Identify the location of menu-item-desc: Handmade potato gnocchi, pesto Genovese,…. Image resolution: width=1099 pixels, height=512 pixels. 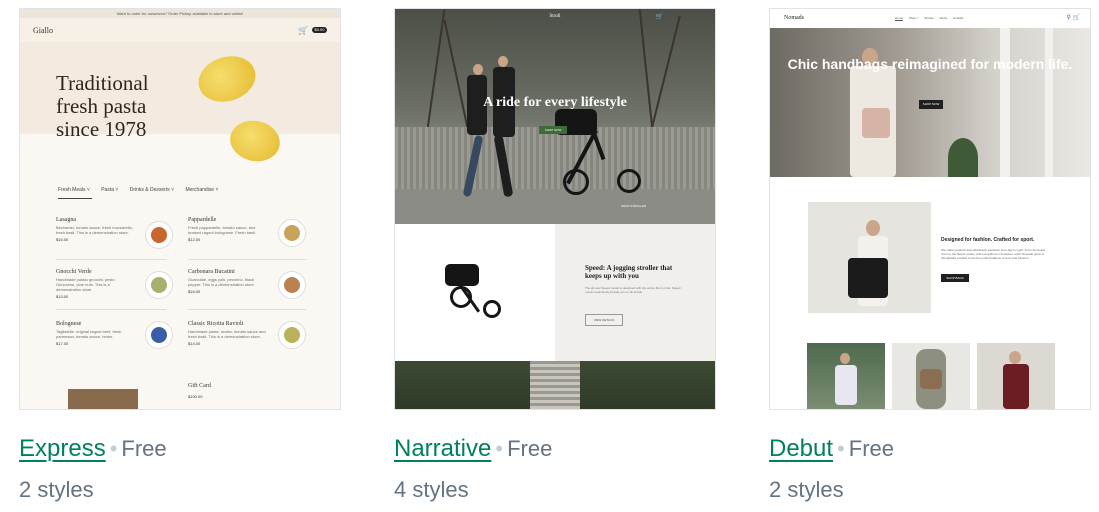
(85, 284).